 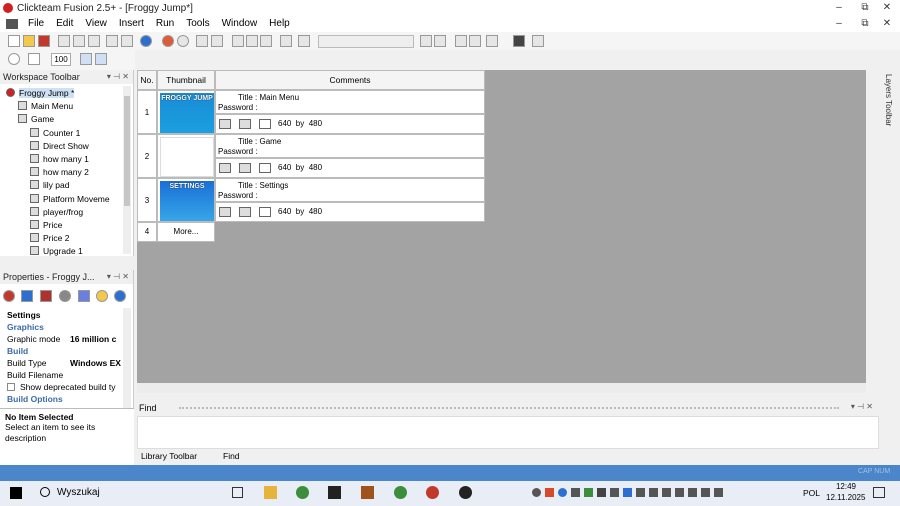 I want to click on view-mode-icon, so click(x=461, y=41).